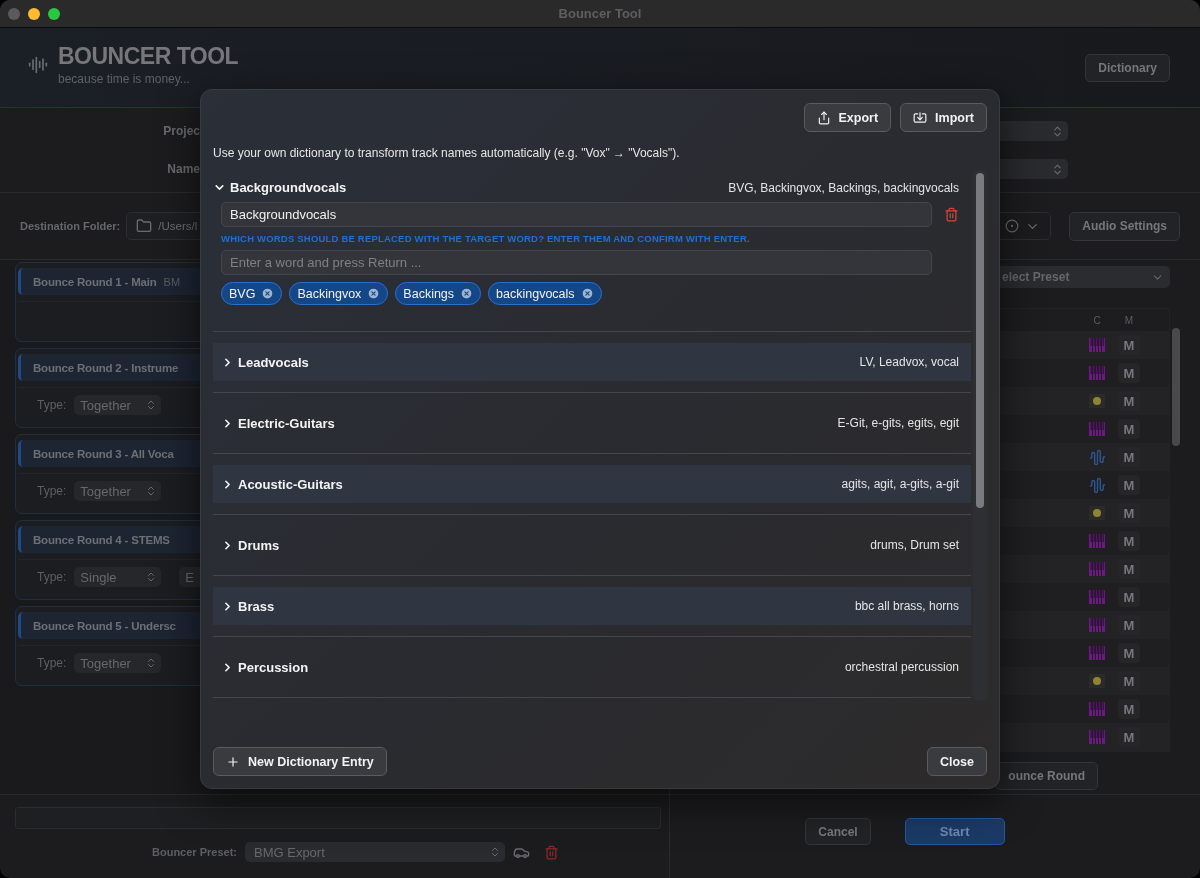 The height and width of the screenshot is (878, 1200). I want to click on text-field, so click(338, 818).